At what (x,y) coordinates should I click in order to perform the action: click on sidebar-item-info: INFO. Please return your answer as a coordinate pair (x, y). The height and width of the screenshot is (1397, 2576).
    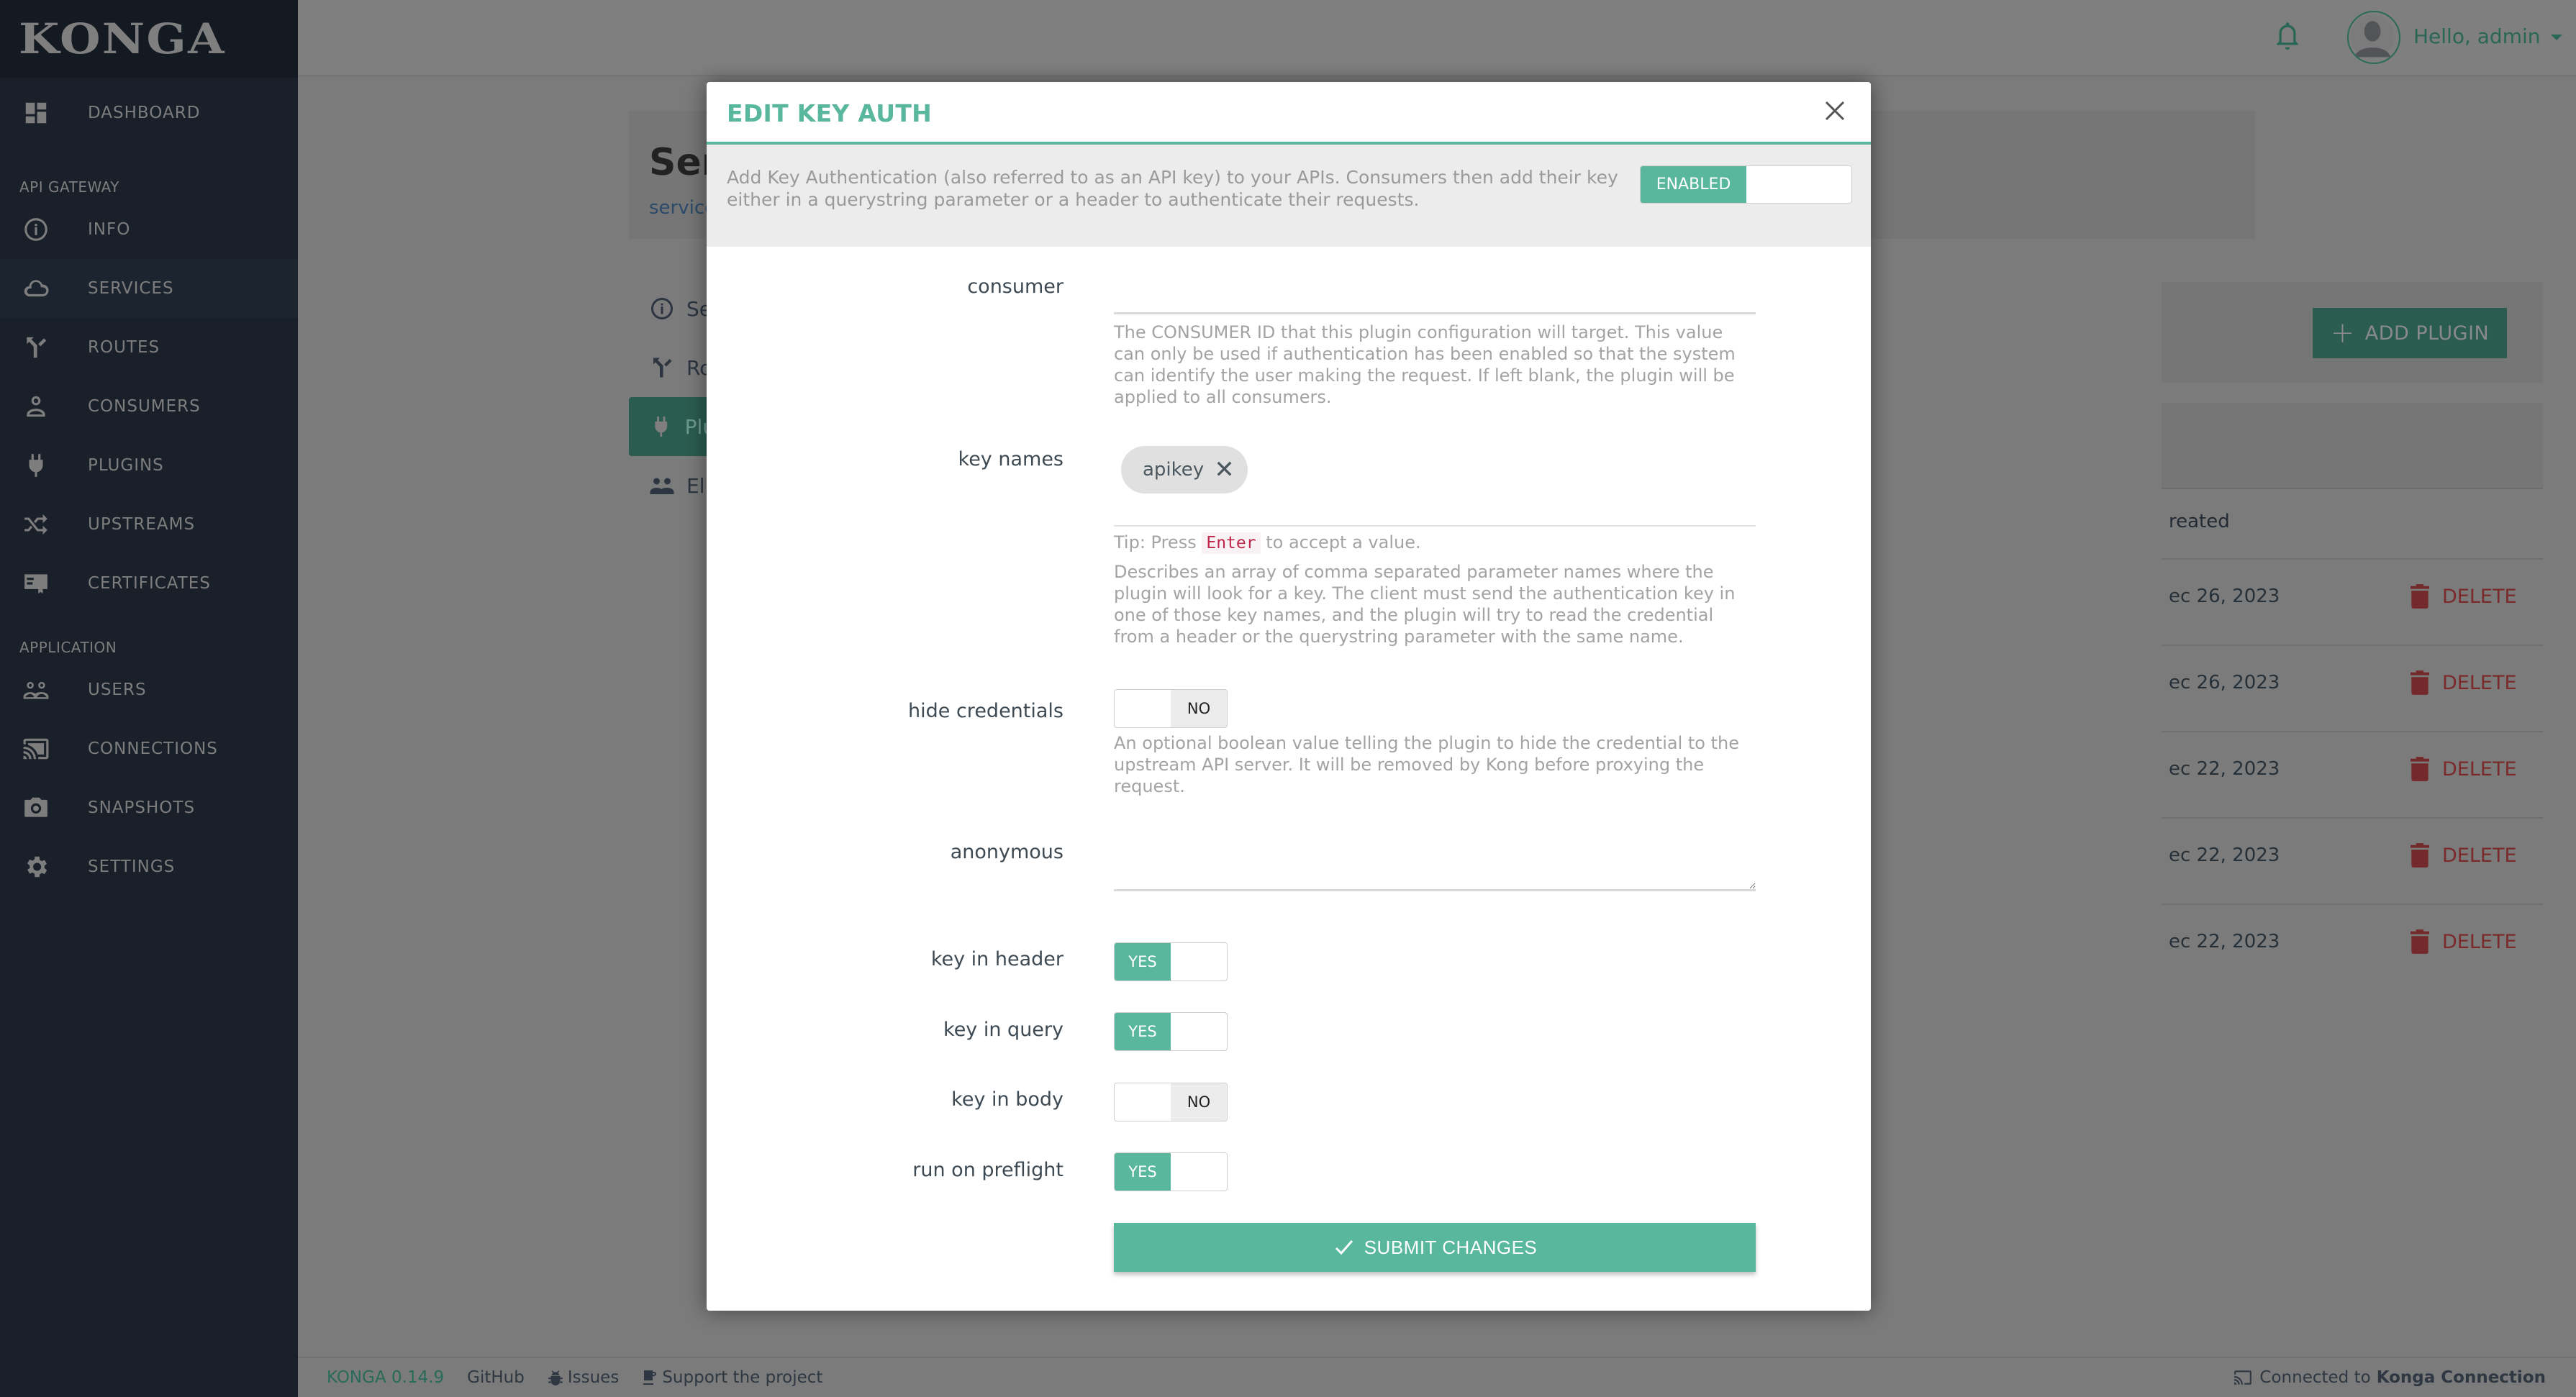
    Looking at the image, I should click on (149, 229).